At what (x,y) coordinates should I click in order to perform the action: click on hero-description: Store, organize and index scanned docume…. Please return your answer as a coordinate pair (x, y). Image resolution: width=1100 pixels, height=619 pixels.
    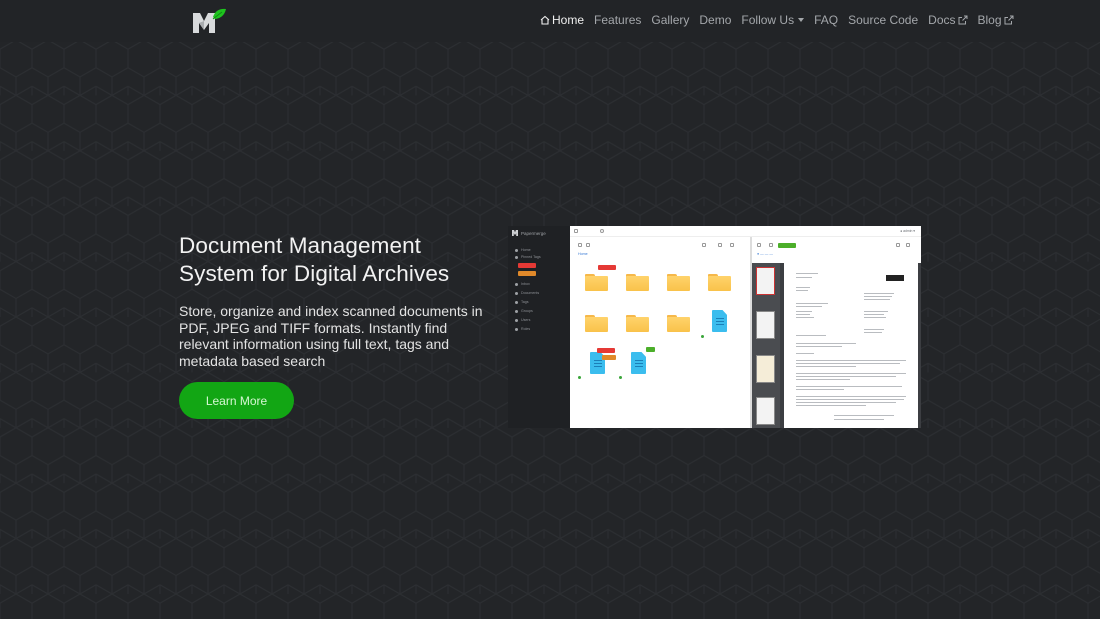
    Looking at the image, I should click on (331, 336).